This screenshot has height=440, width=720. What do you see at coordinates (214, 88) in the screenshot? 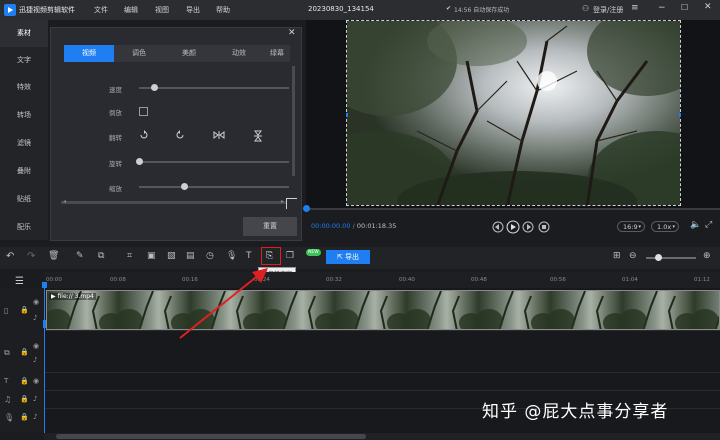
I see `speed-slider-track` at bounding box center [214, 88].